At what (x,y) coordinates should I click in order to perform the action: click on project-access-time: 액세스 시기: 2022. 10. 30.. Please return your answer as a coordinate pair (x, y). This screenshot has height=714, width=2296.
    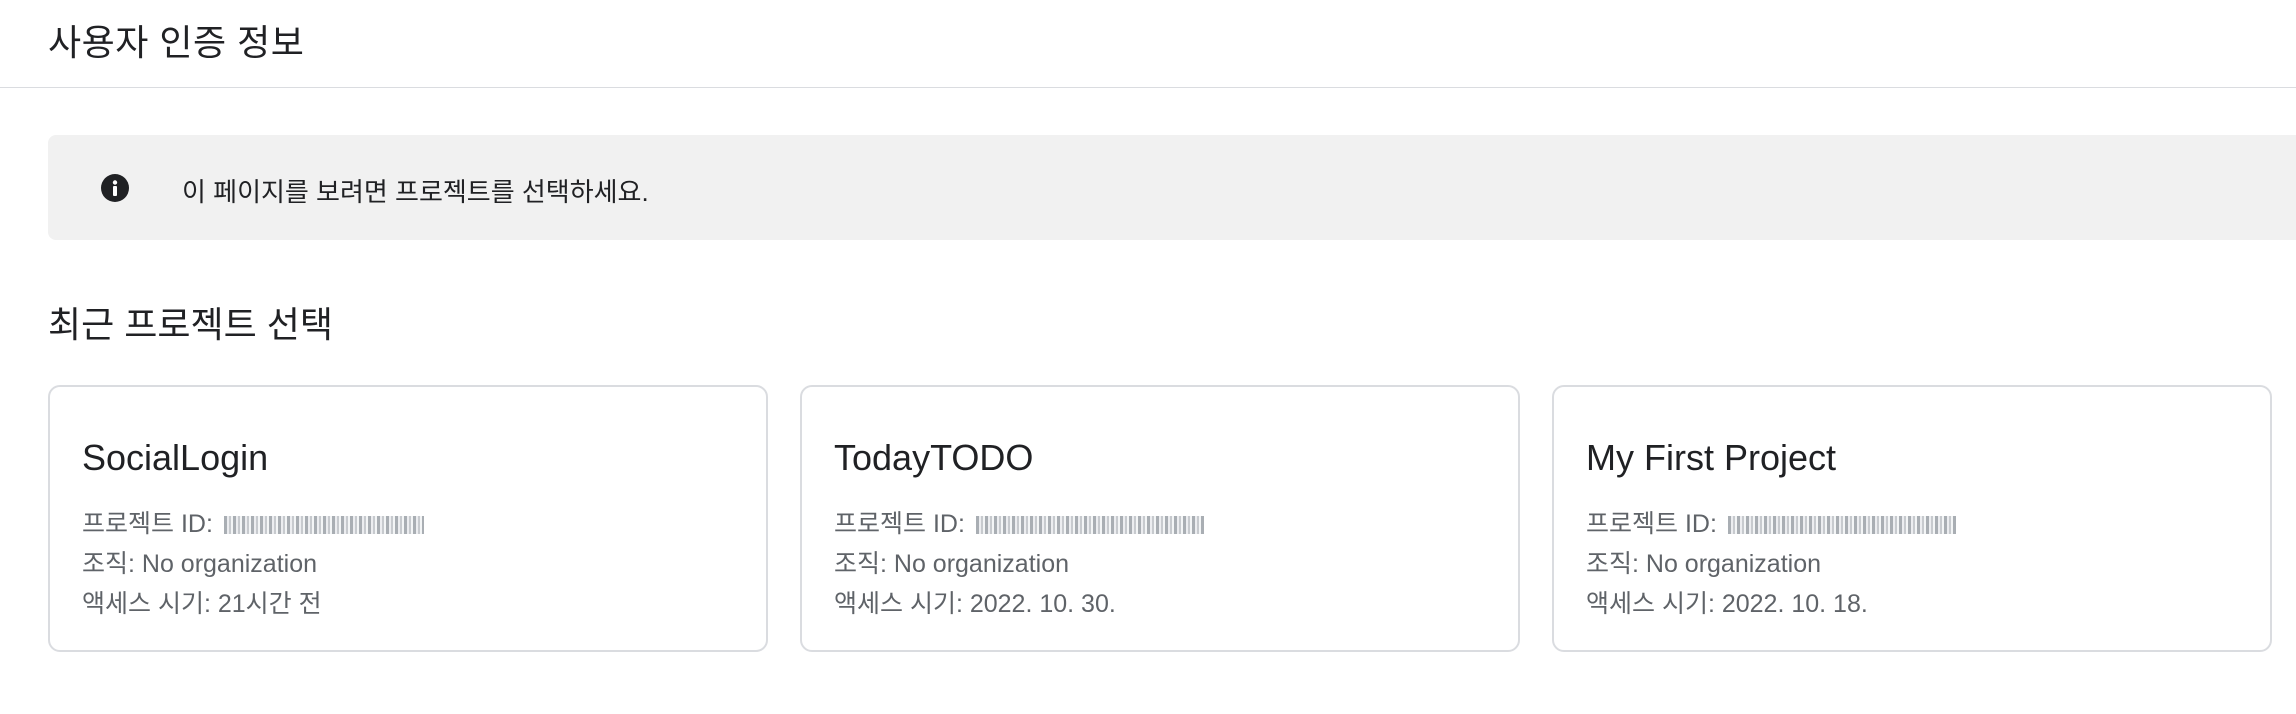
    Looking at the image, I should click on (975, 604).